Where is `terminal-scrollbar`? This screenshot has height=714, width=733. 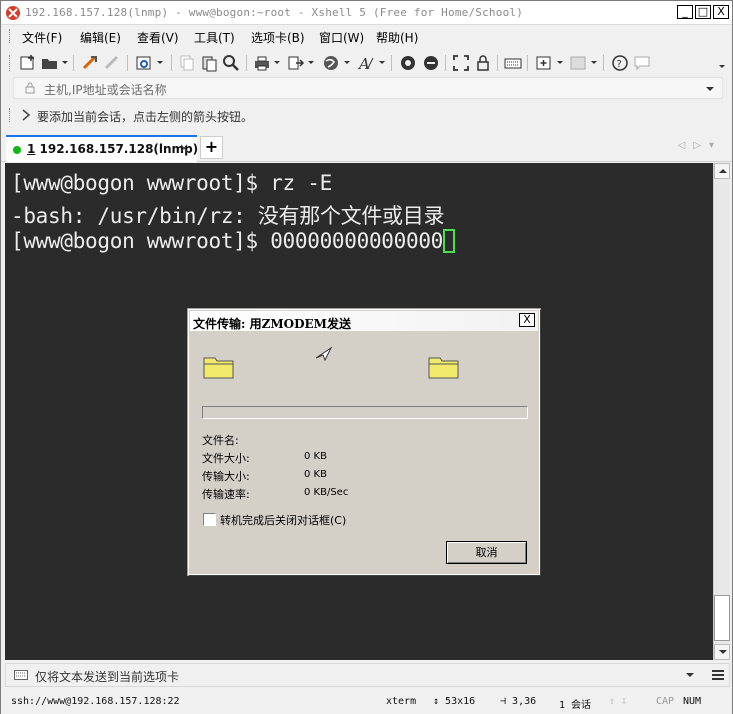
terminal-scrollbar is located at coordinates (721, 411).